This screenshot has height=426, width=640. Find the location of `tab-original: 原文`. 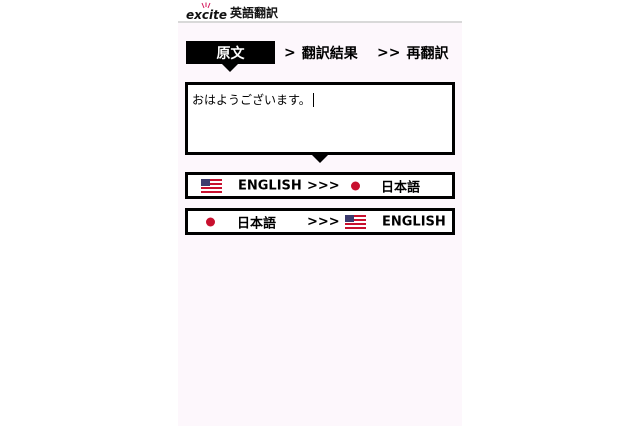

tab-original: 原文 is located at coordinates (230, 52).